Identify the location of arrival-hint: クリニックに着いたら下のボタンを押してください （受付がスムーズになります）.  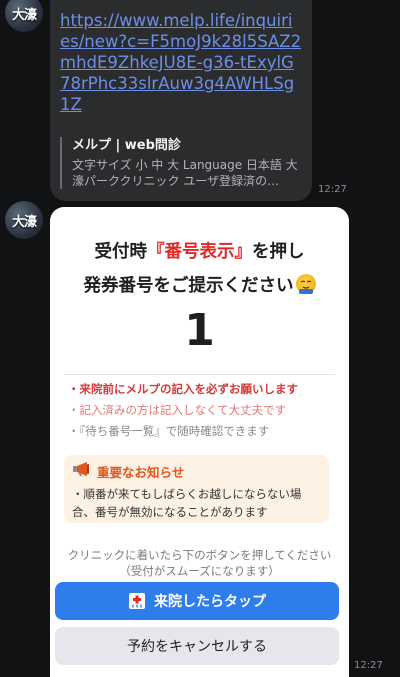
(199, 563).